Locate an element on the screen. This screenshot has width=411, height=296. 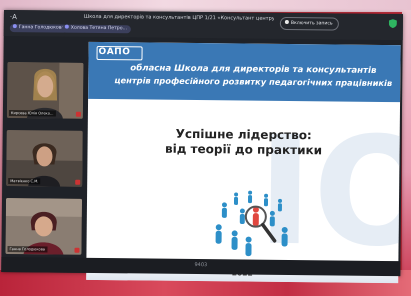
people-network-icon is located at coordinates (251, 223).